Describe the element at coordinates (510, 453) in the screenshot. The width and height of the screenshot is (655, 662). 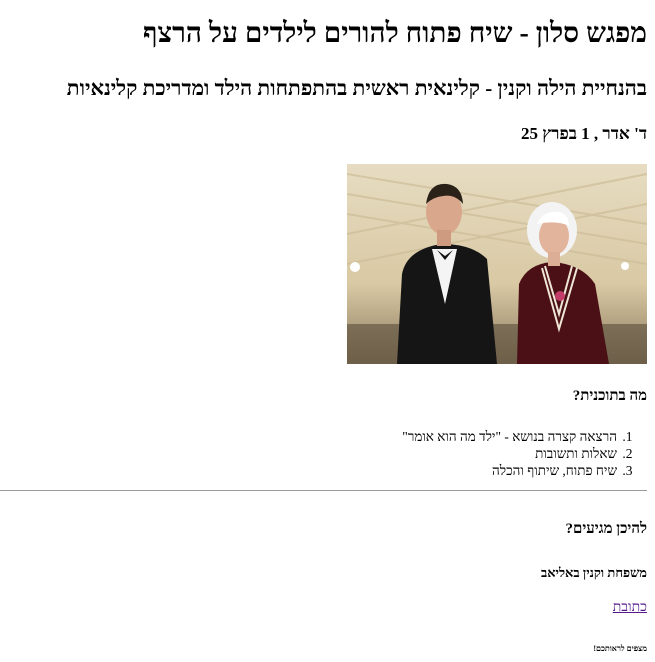
I see `list-item: שאלות ותשובות` at that location.